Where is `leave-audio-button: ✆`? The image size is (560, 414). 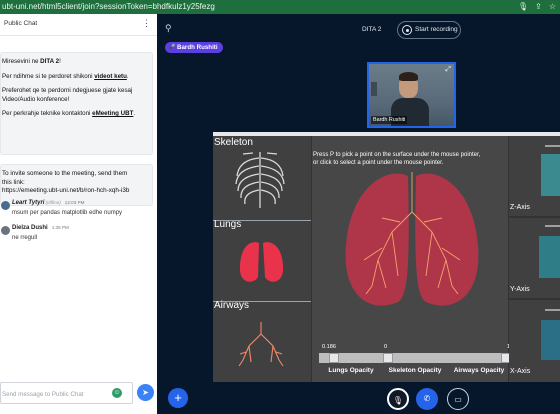
leave-audio-button: ✆ is located at coordinates (427, 399).